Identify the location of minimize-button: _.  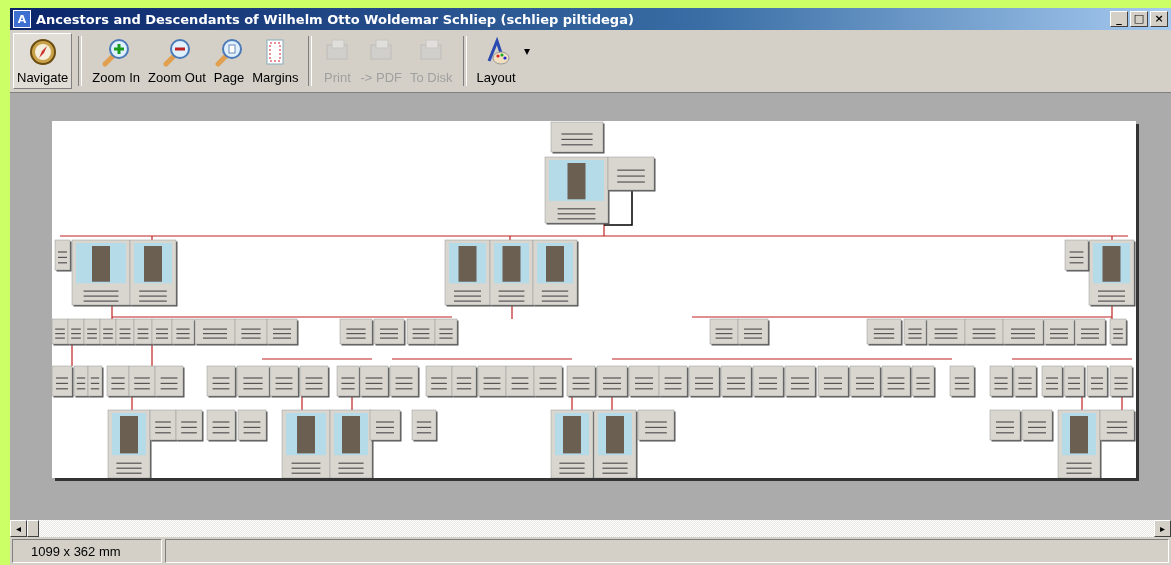
(1119, 19).